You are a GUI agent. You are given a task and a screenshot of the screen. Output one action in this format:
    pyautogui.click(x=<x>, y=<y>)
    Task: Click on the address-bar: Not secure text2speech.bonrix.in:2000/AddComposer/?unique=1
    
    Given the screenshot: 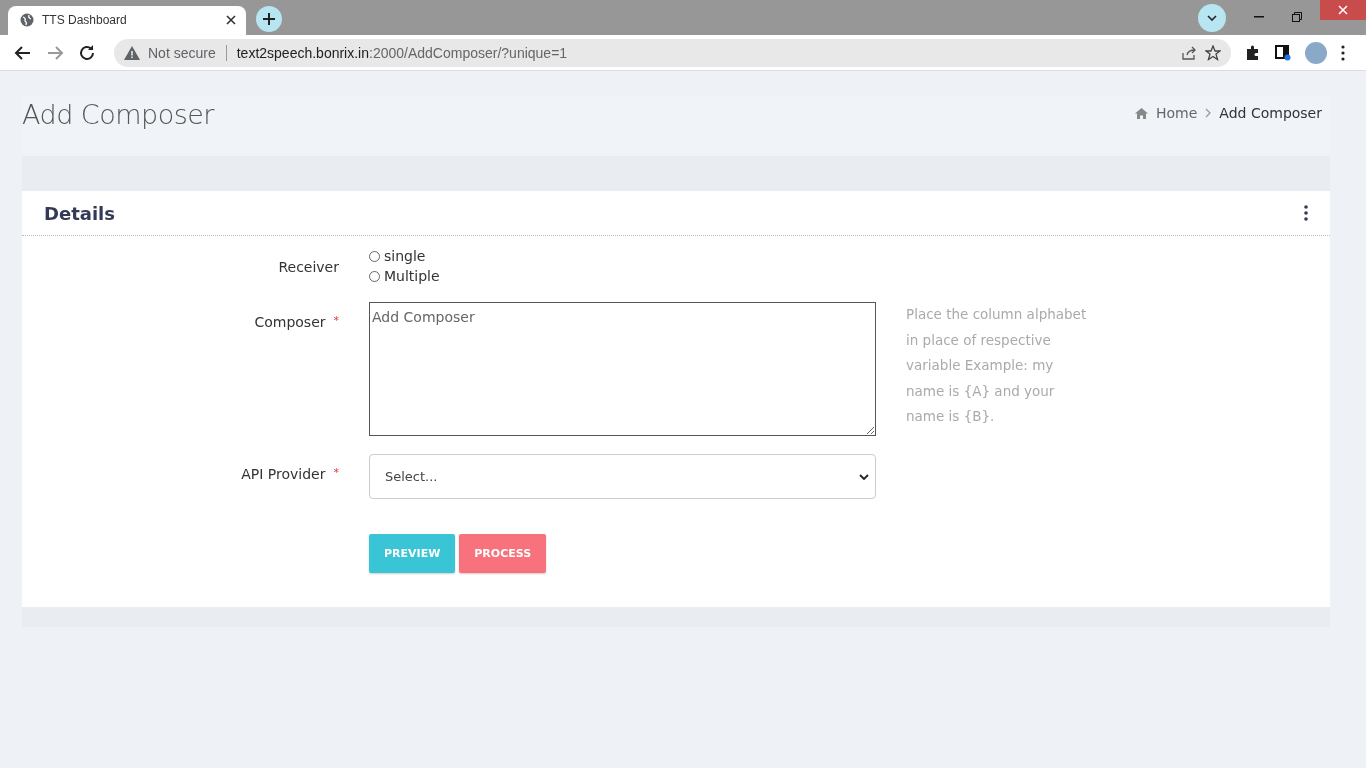 What is the action you would take?
    pyautogui.click(x=672, y=52)
    